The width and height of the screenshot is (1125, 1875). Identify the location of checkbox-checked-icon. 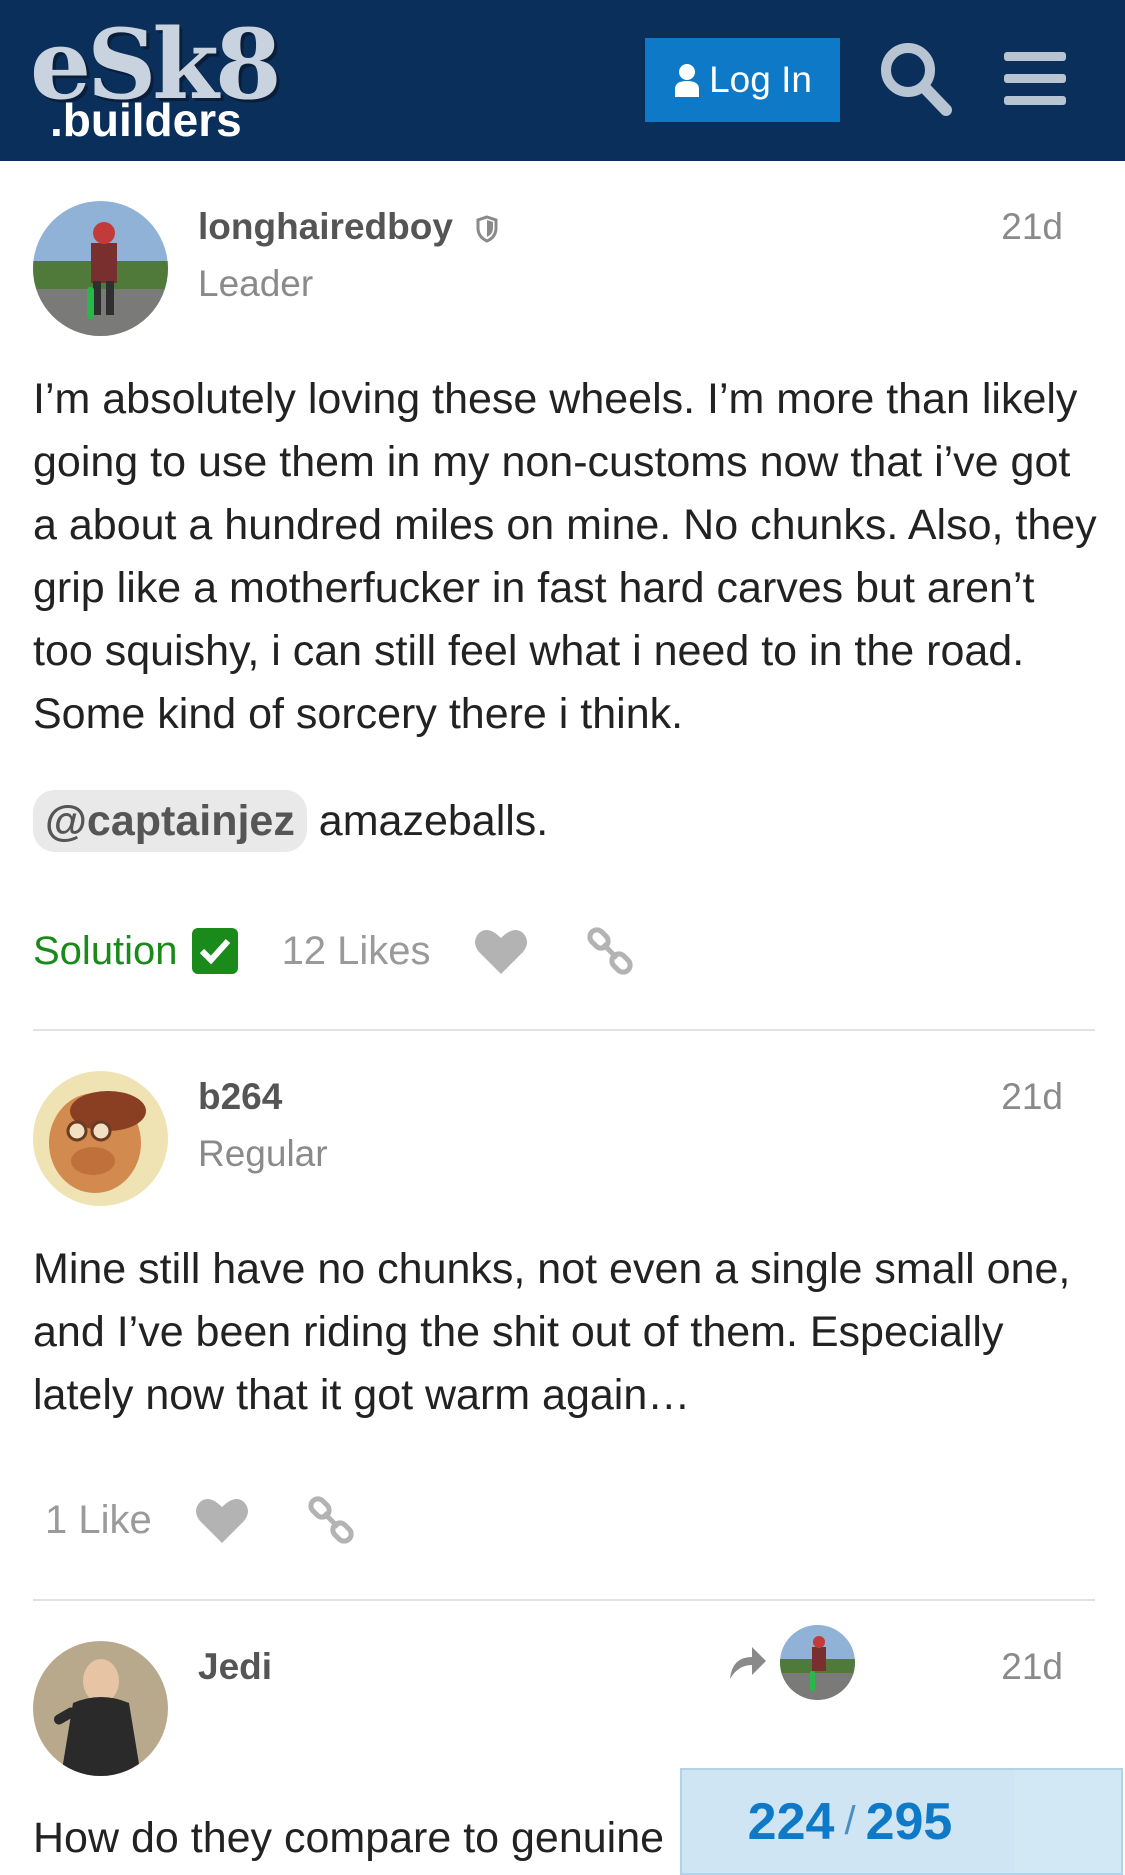
(214, 951).